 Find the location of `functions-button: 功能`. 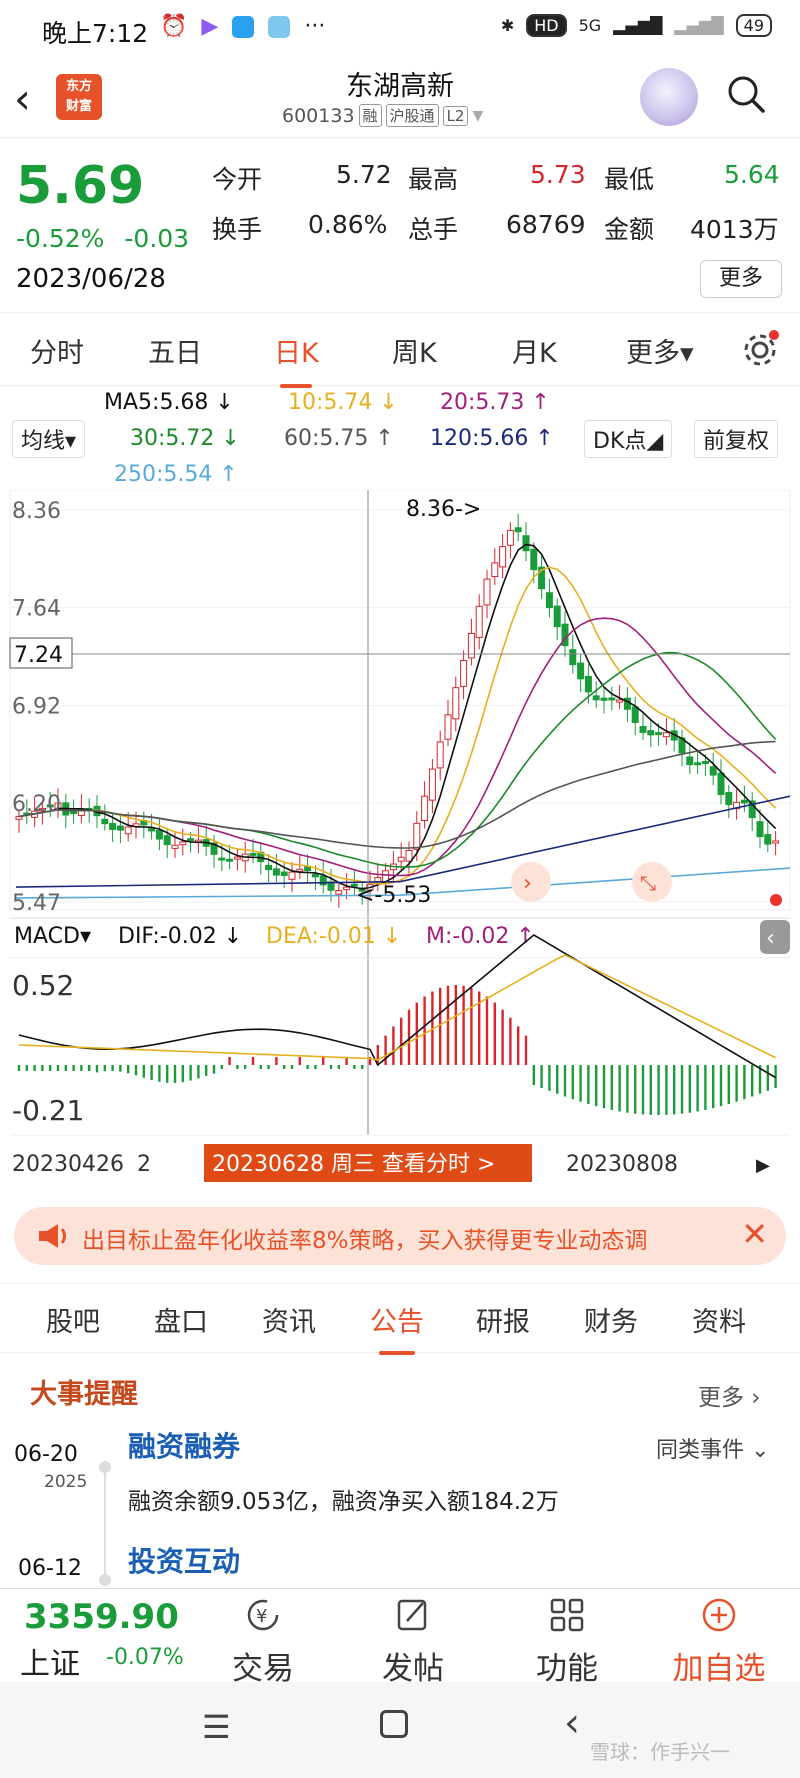

functions-button: 功能 is located at coordinates (567, 1642).